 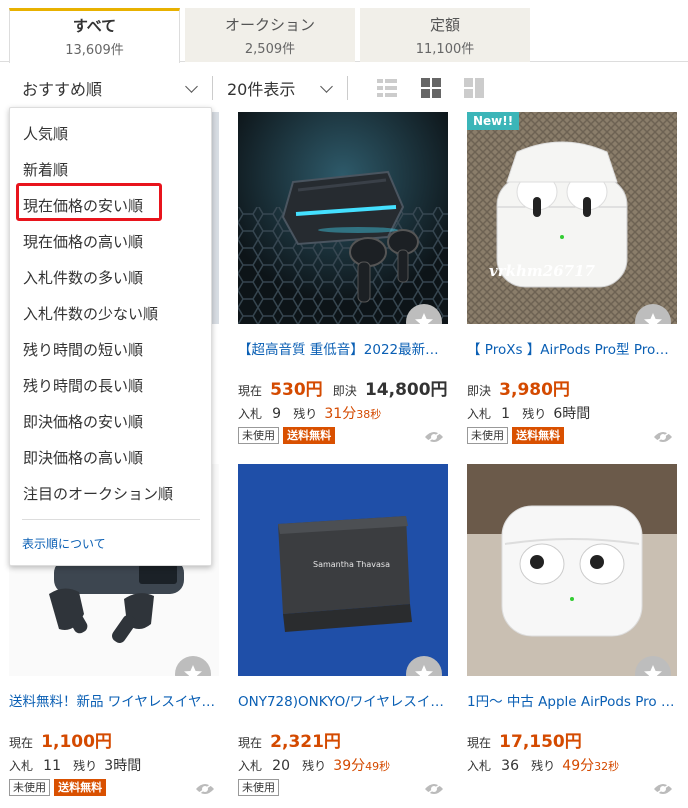 I want to click on buyout-price: 14,800円, so click(x=406, y=390).